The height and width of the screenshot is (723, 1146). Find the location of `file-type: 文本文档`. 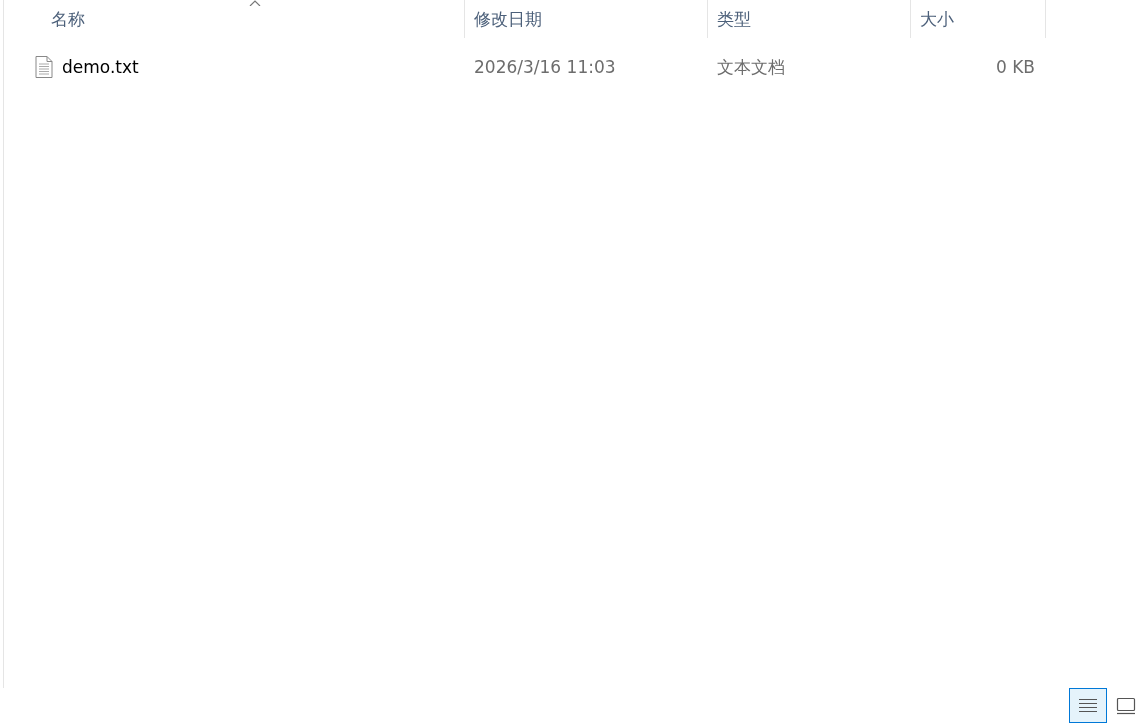

file-type: 文本文档 is located at coordinates (751, 66).